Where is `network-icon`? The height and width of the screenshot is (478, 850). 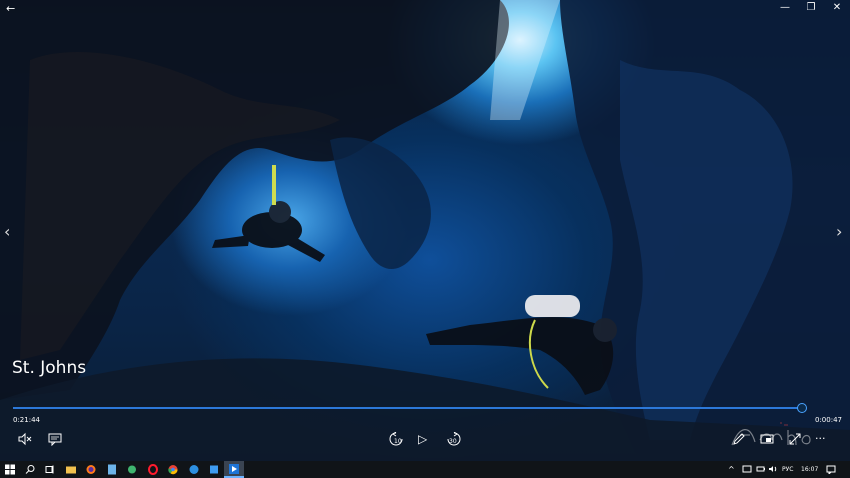 network-icon is located at coordinates (747, 469).